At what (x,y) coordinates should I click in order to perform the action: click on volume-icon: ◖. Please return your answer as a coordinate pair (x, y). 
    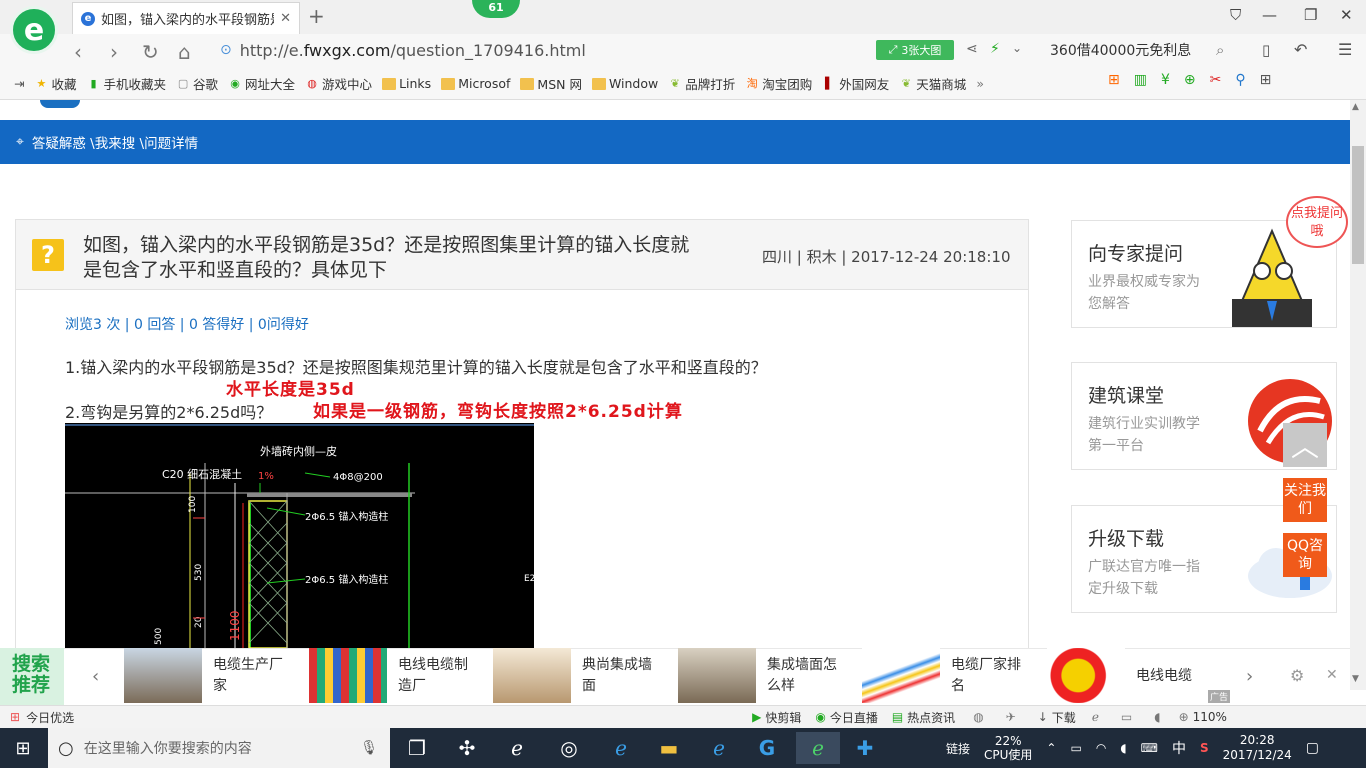
    Looking at the image, I should click on (1157, 717).